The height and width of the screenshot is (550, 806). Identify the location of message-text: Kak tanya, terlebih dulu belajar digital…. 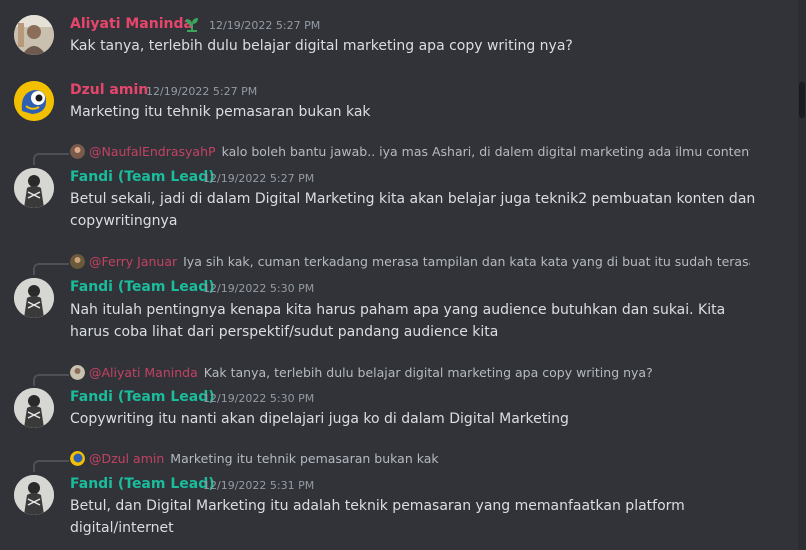
(321, 46).